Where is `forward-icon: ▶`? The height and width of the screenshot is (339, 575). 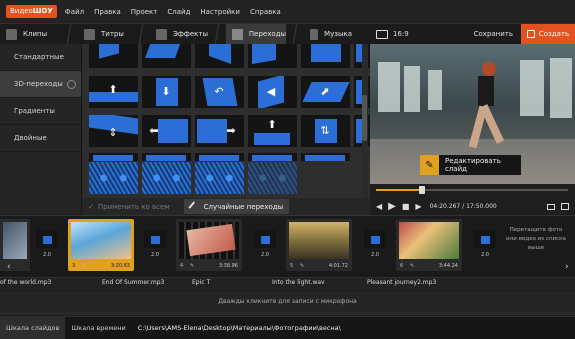 forward-icon: ▶ is located at coordinates (418, 206).